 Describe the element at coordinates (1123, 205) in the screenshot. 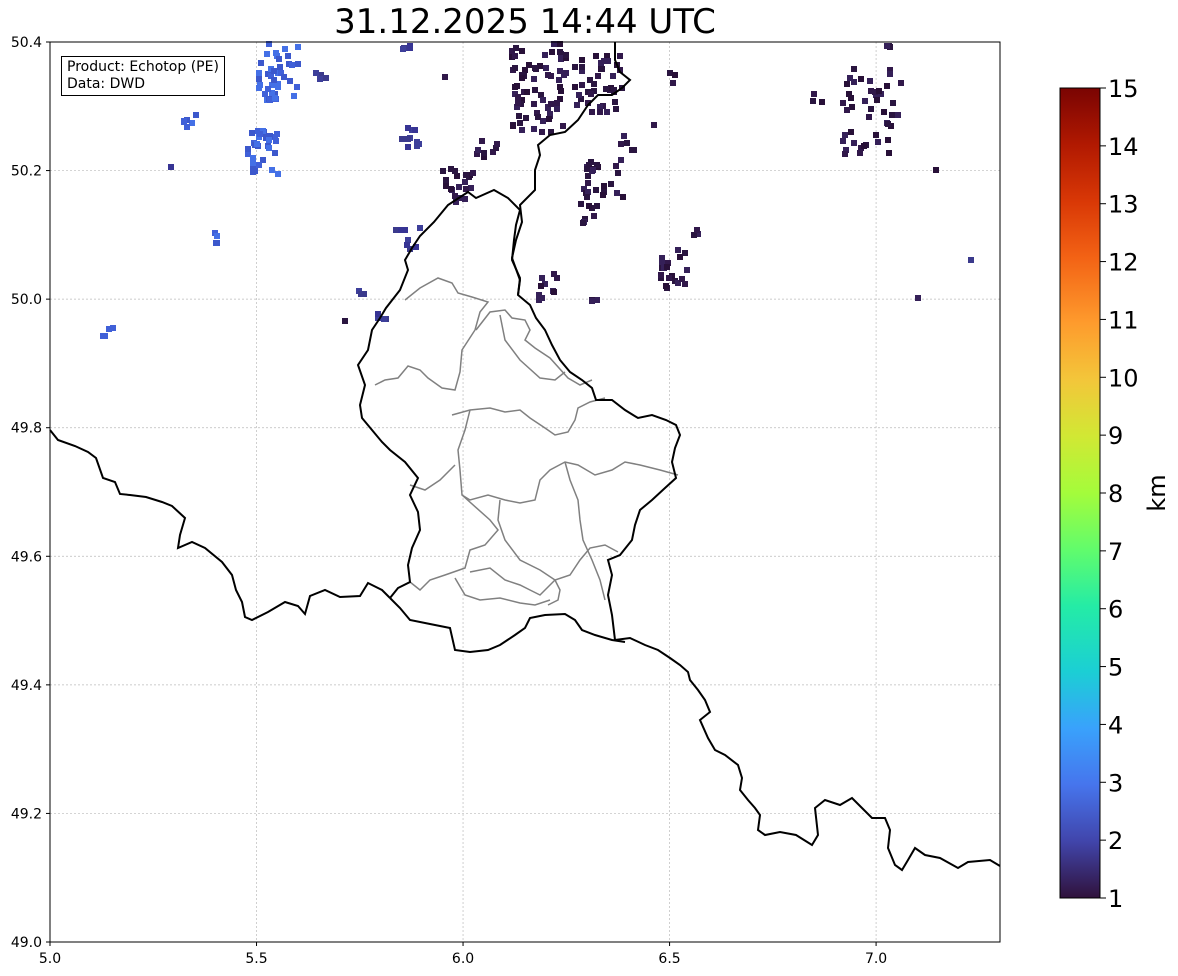

I see `colorbar-tick-label: 13` at that location.